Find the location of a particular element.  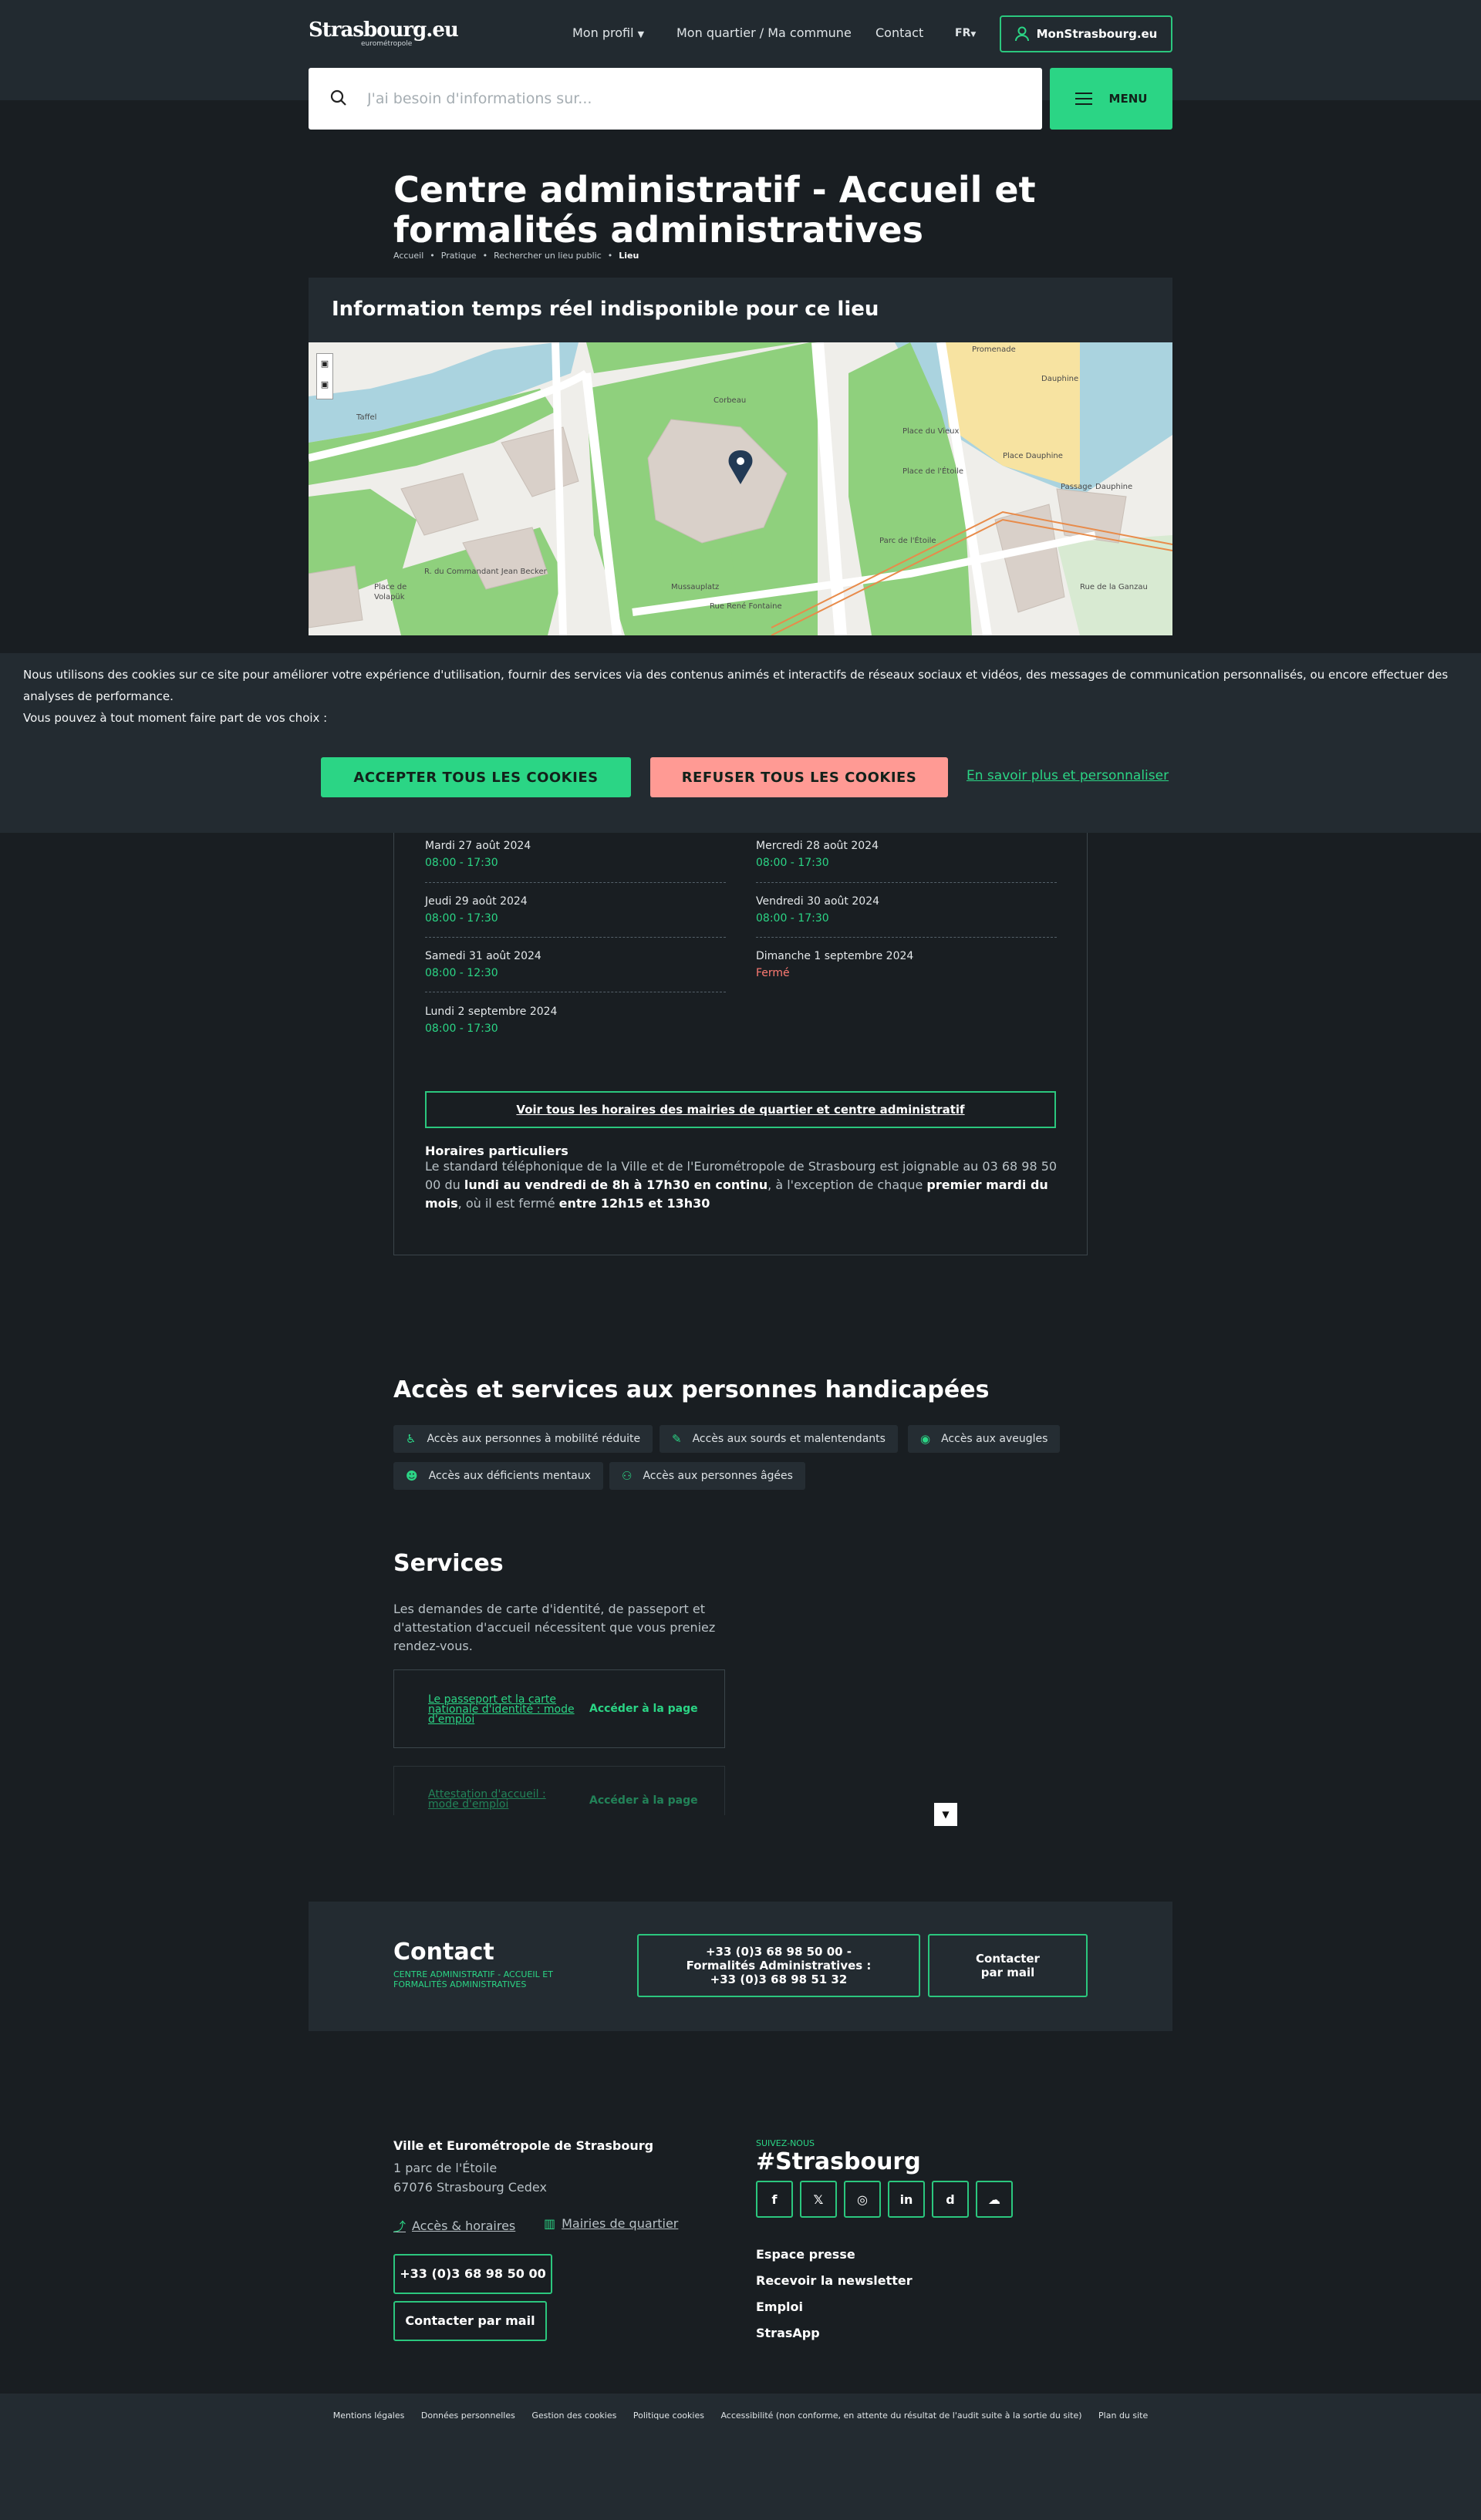

map-zoom-controls: ▣ ▣ is located at coordinates (324, 376).